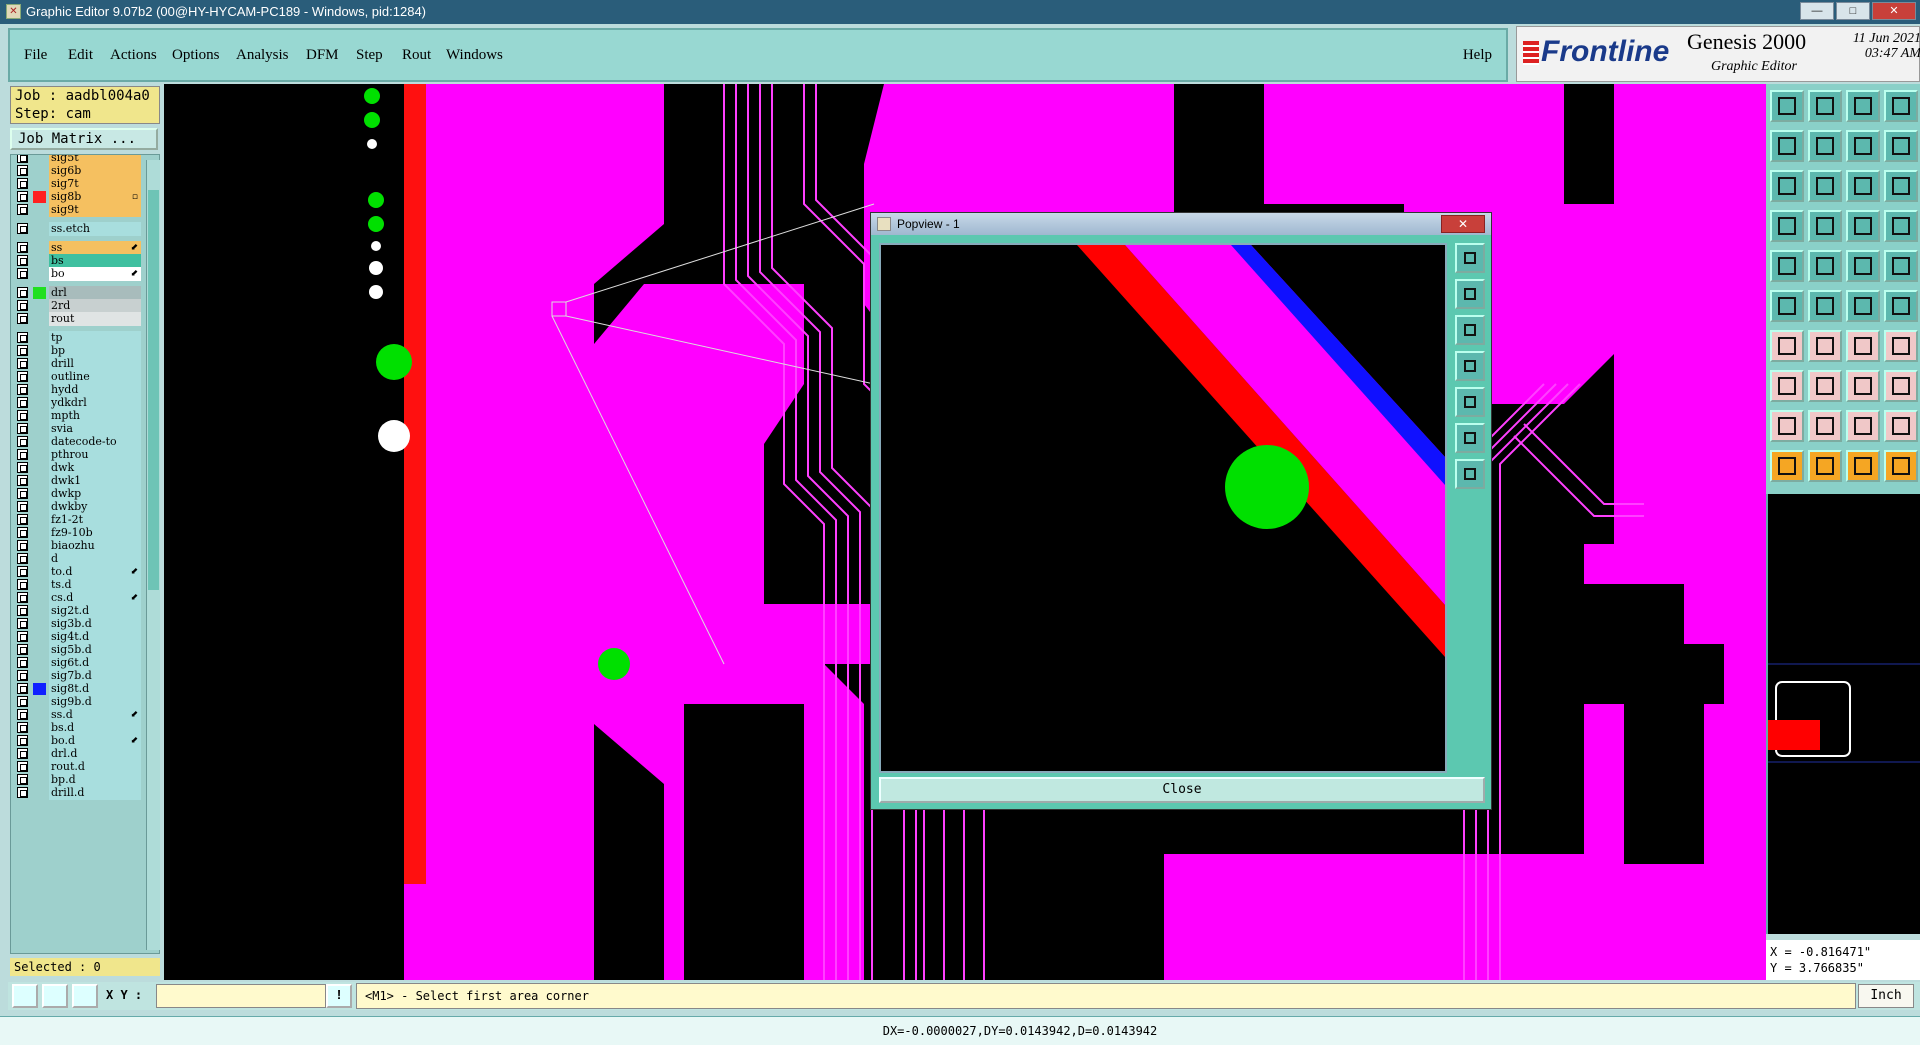 Image resolution: width=1920 pixels, height=1045 pixels. Describe the element at coordinates (1825, 186) in the screenshot. I see `pan-icon` at that location.